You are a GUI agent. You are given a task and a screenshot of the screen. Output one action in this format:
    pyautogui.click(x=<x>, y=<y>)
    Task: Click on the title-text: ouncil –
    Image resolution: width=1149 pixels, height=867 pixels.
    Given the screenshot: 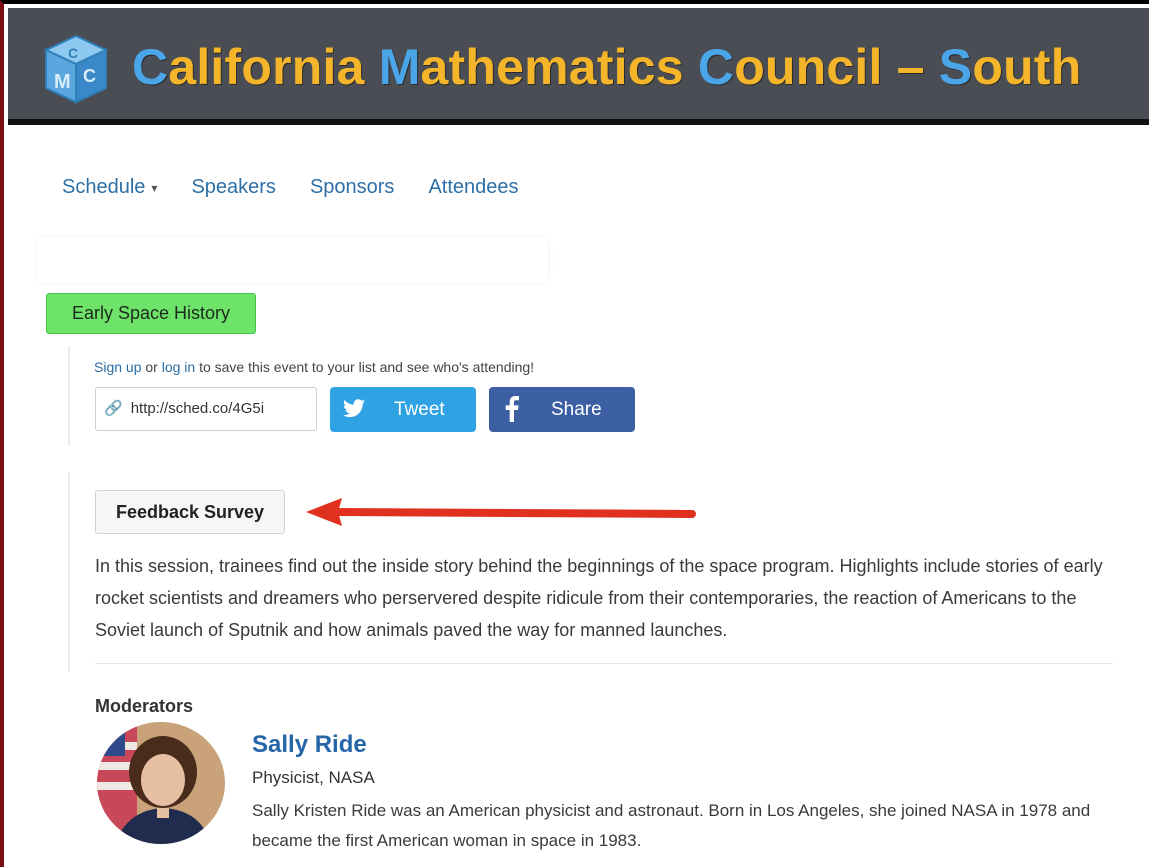 What is the action you would take?
    pyautogui.click(x=836, y=67)
    